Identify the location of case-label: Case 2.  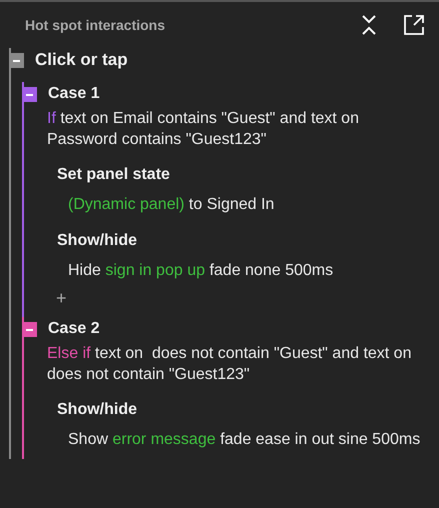
(74, 329).